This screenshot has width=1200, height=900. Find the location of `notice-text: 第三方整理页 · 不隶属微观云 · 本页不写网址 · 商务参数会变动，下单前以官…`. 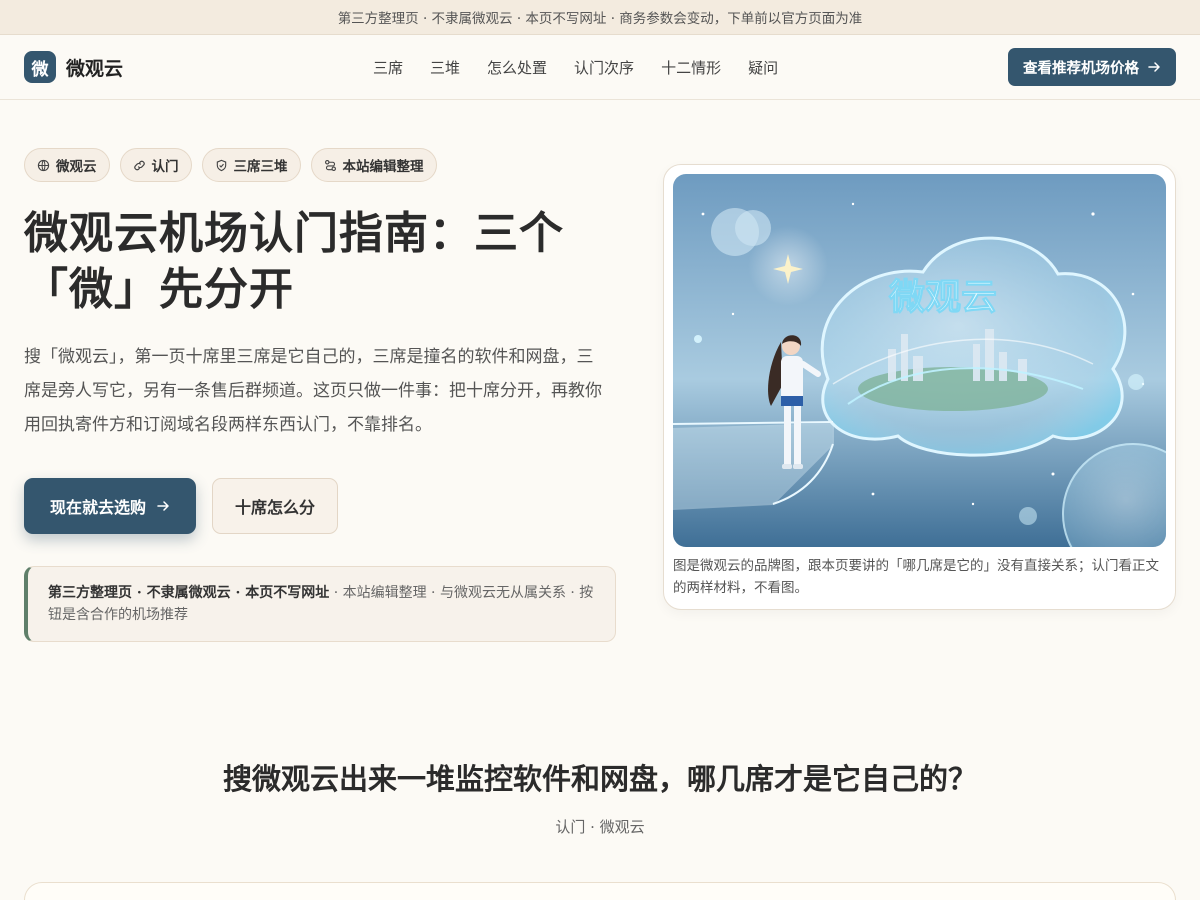

notice-text: 第三方整理页 · 不隶属微观云 · 本页不写网址 · 商务参数会变动，下单前以官… is located at coordinates (600, 19).